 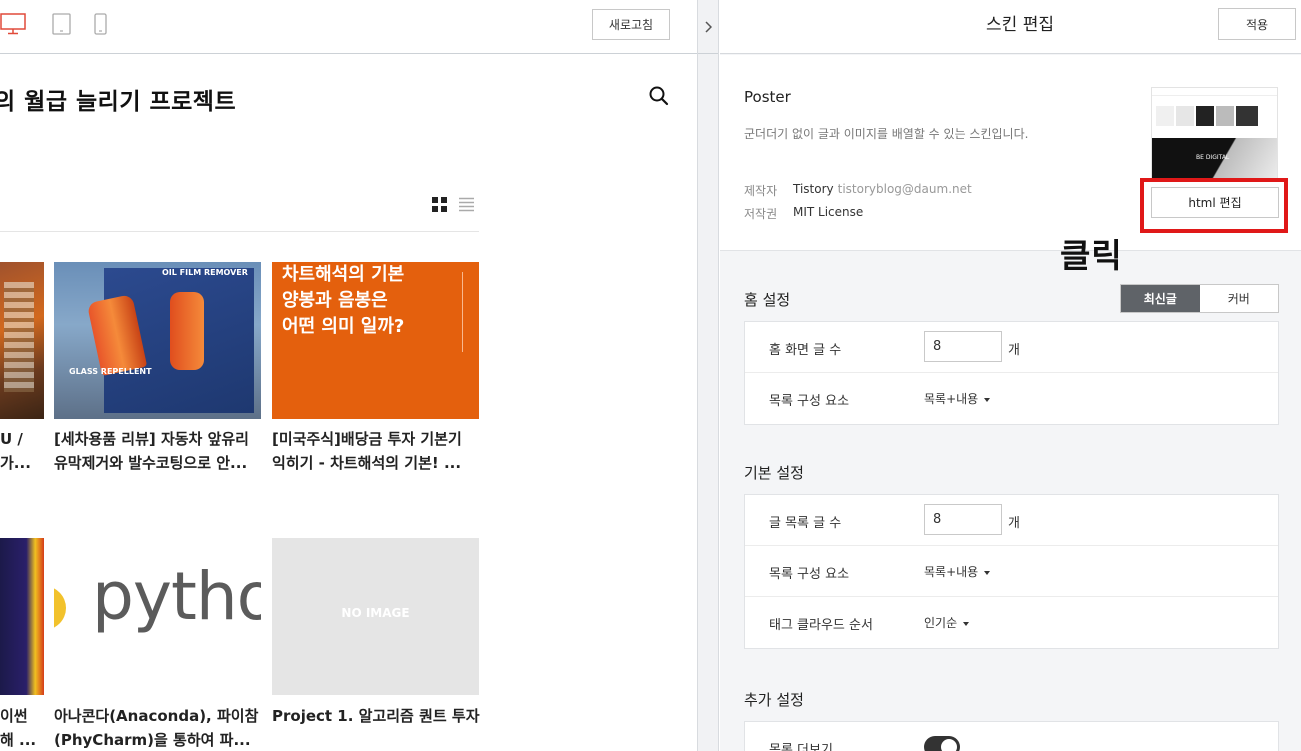 I want to click on post-thumbnail: pytho, so click(x=157, y=616).